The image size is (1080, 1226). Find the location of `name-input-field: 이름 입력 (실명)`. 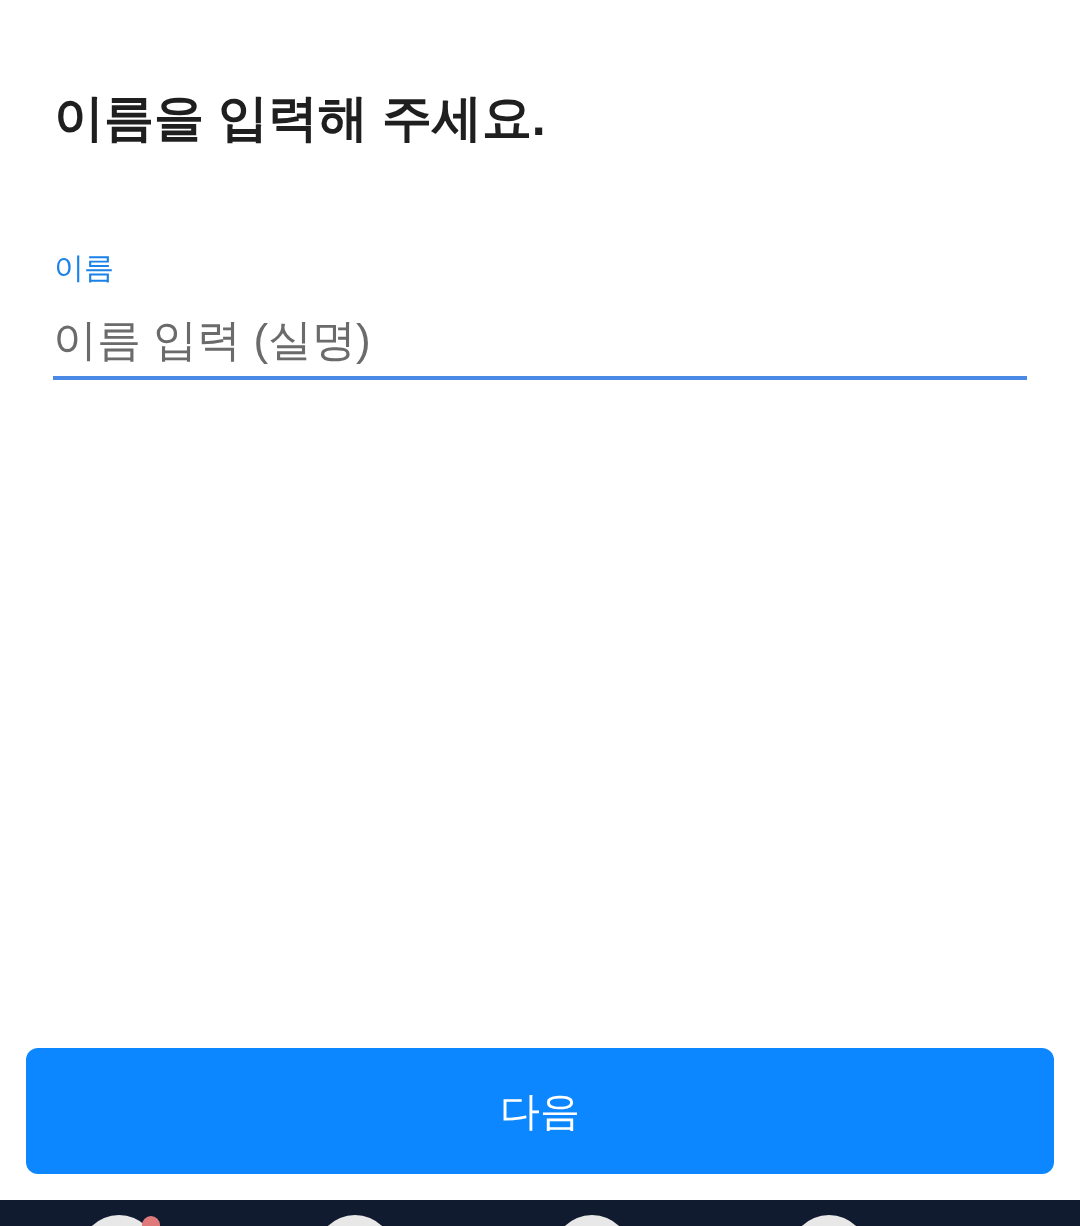

name-input-field: 이름 입력 (실명) is located at coordinates (540, 342).